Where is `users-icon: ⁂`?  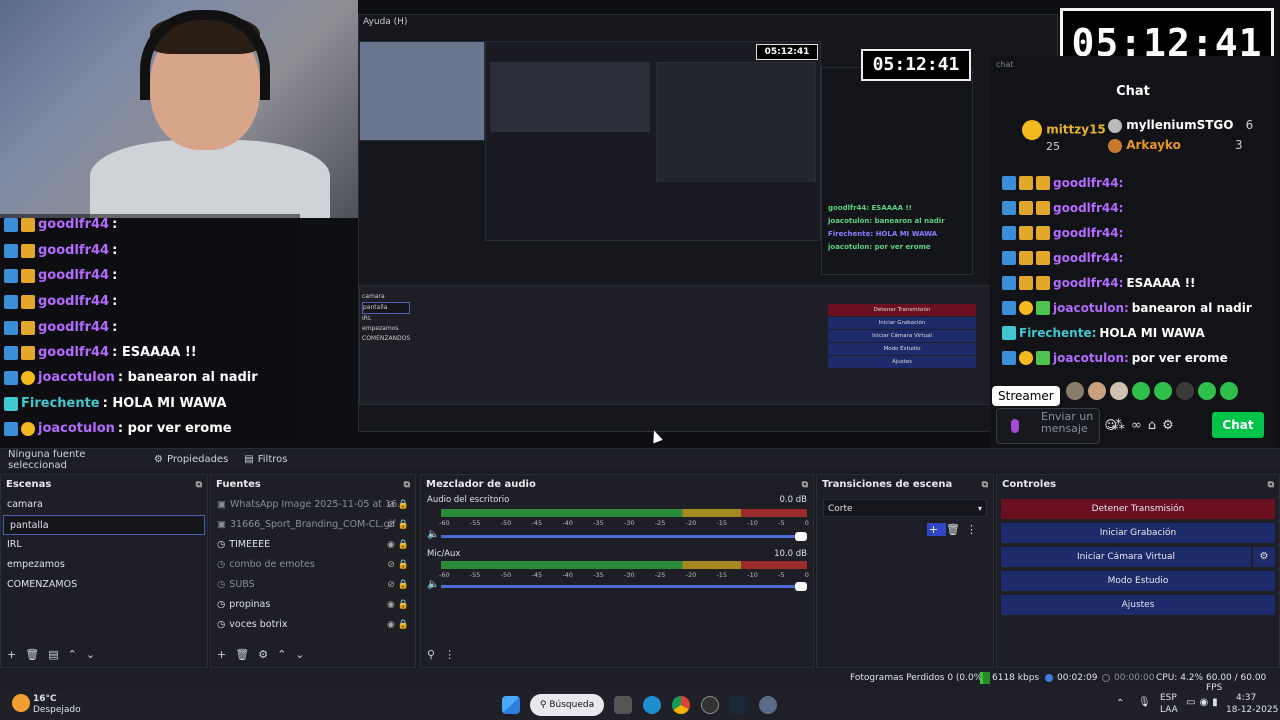
users-icon: ⁂ is located at coordinates (1121, 425).